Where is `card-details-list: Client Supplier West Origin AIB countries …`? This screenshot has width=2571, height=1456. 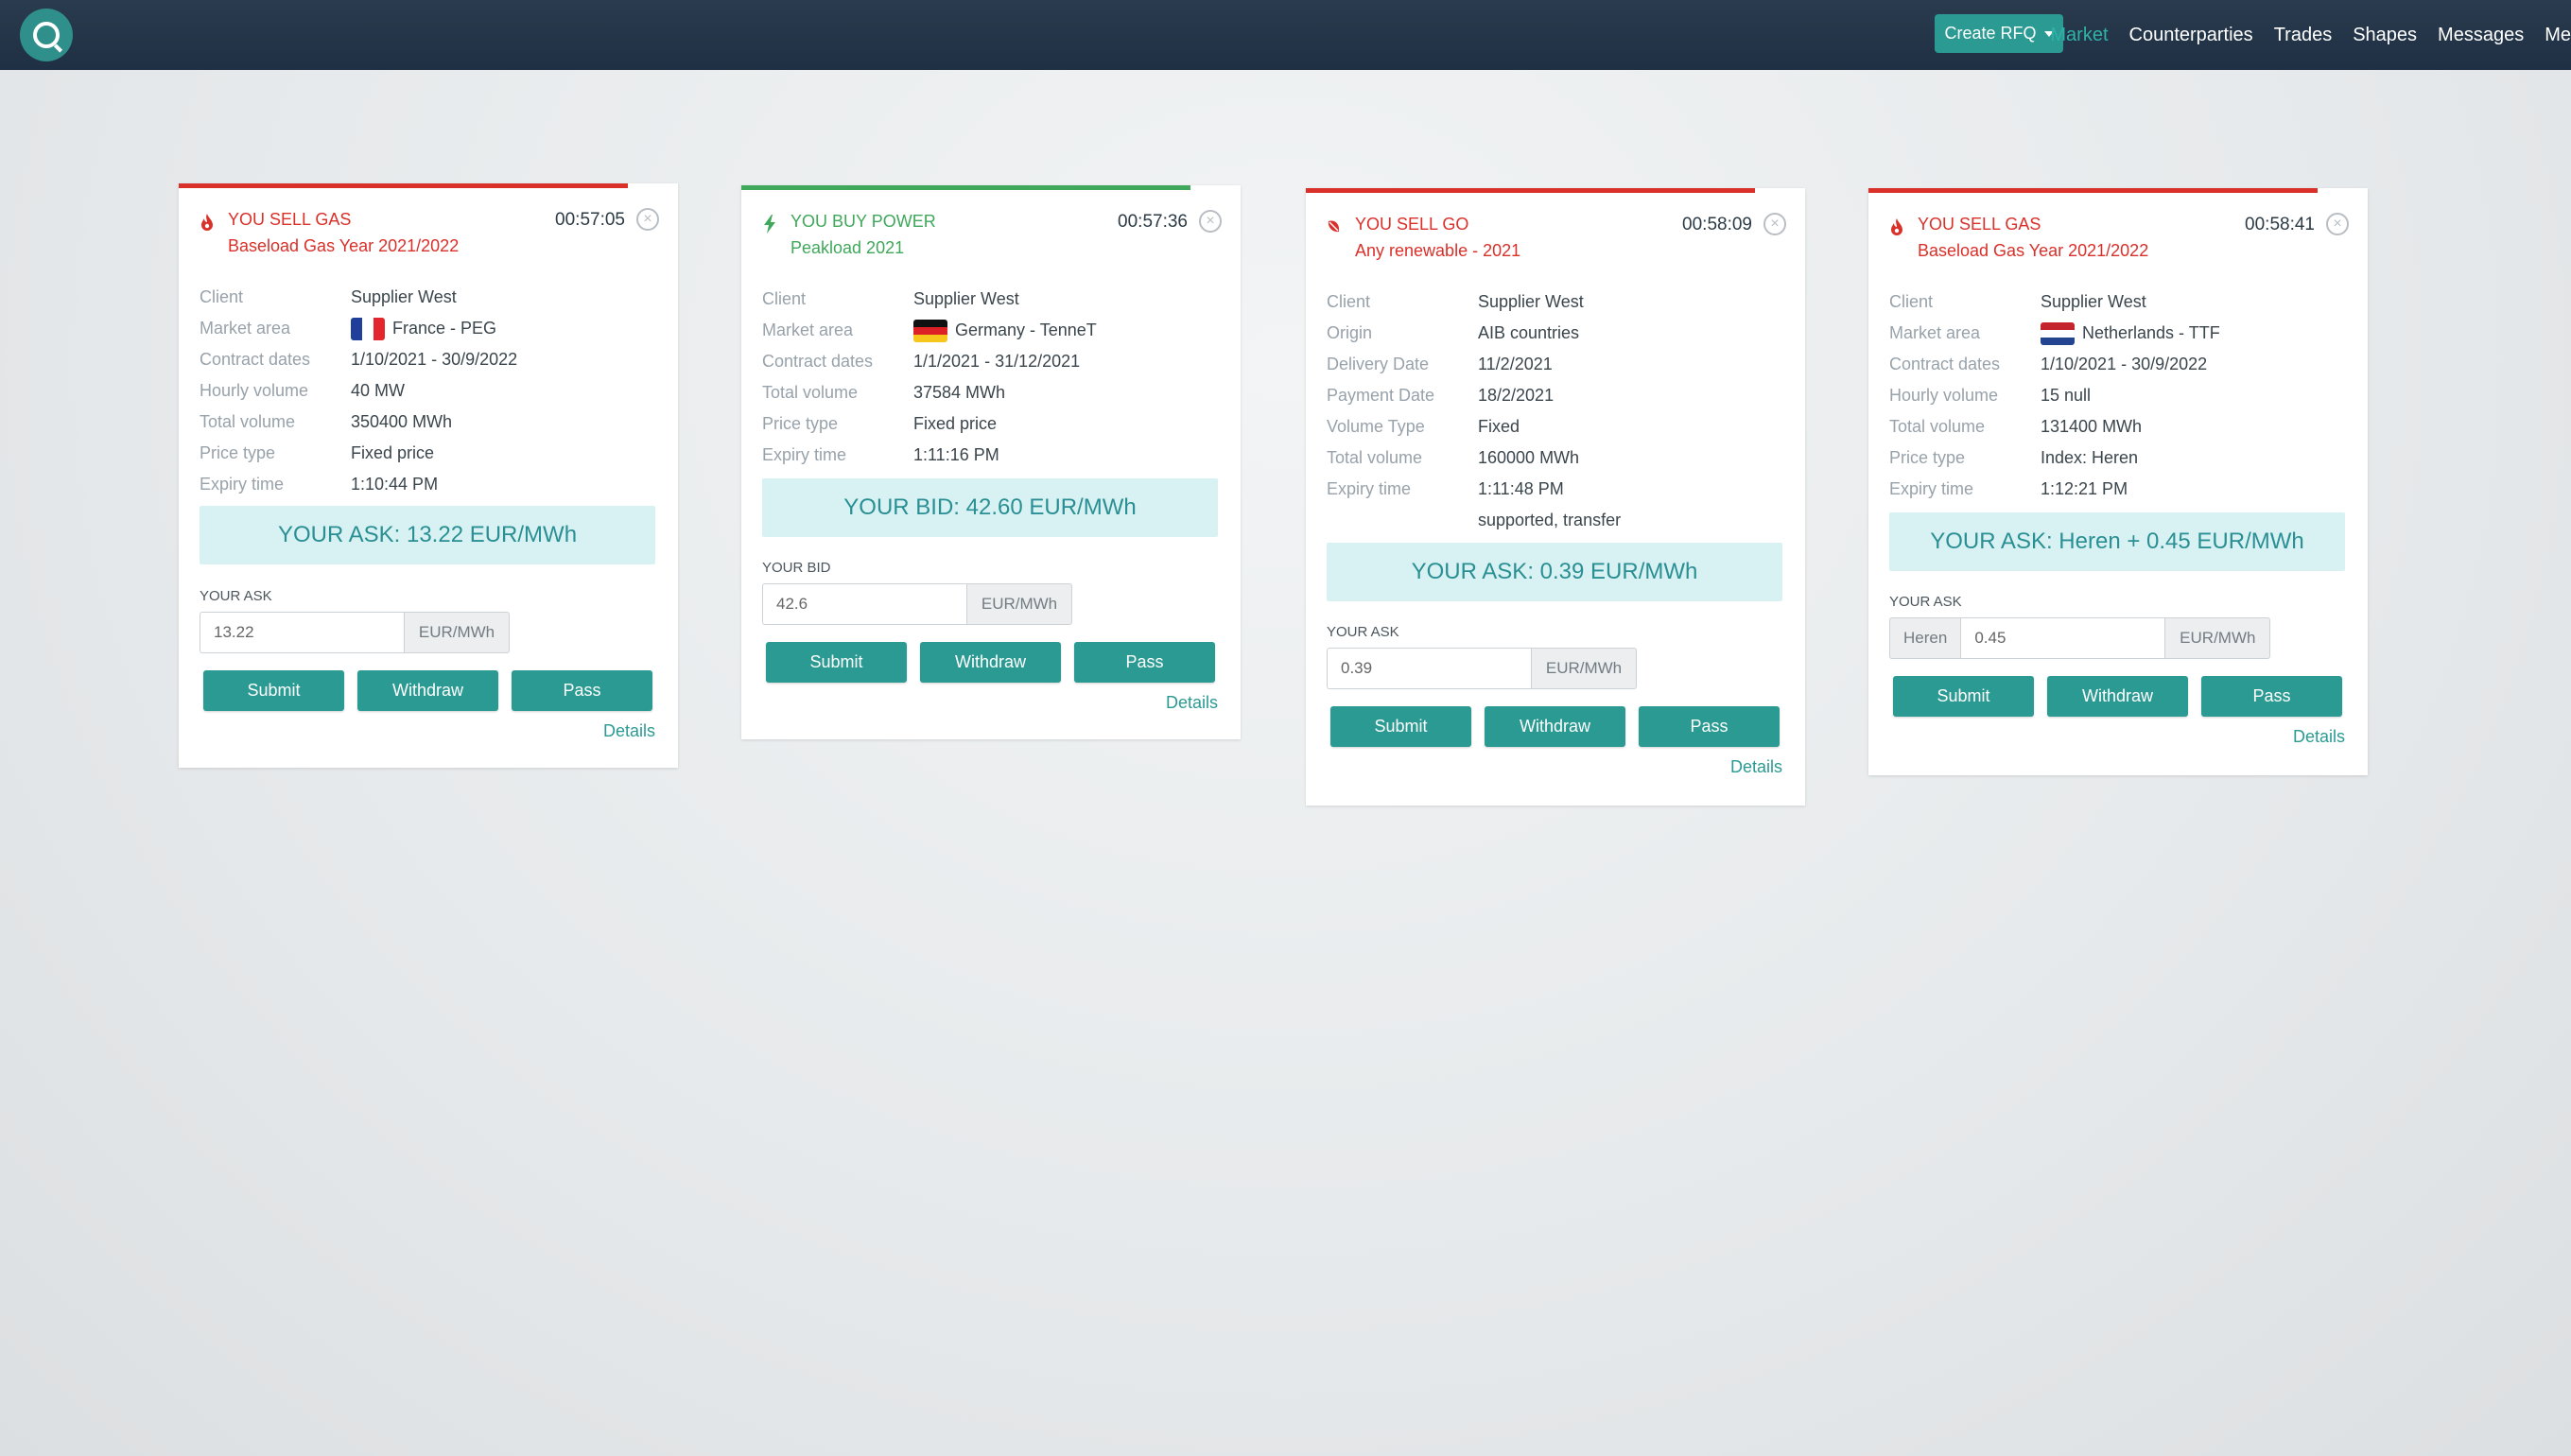
card-details-list: Client Supplier West Origin AIB countries … is located at coordinates (1556, 411).